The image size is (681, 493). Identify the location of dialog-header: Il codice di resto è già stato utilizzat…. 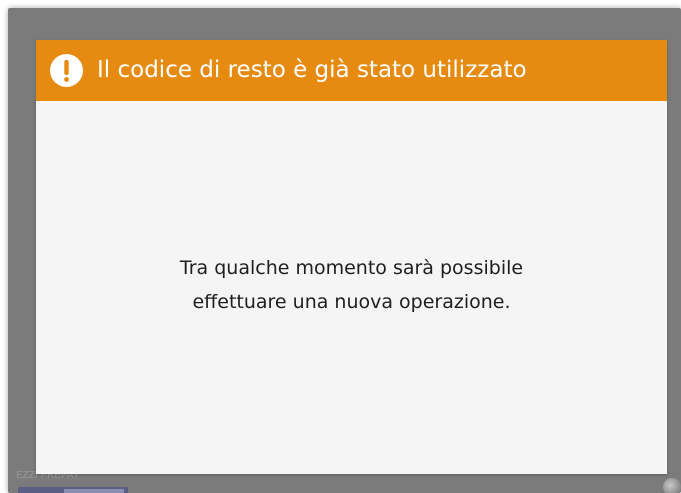
(351, 70).